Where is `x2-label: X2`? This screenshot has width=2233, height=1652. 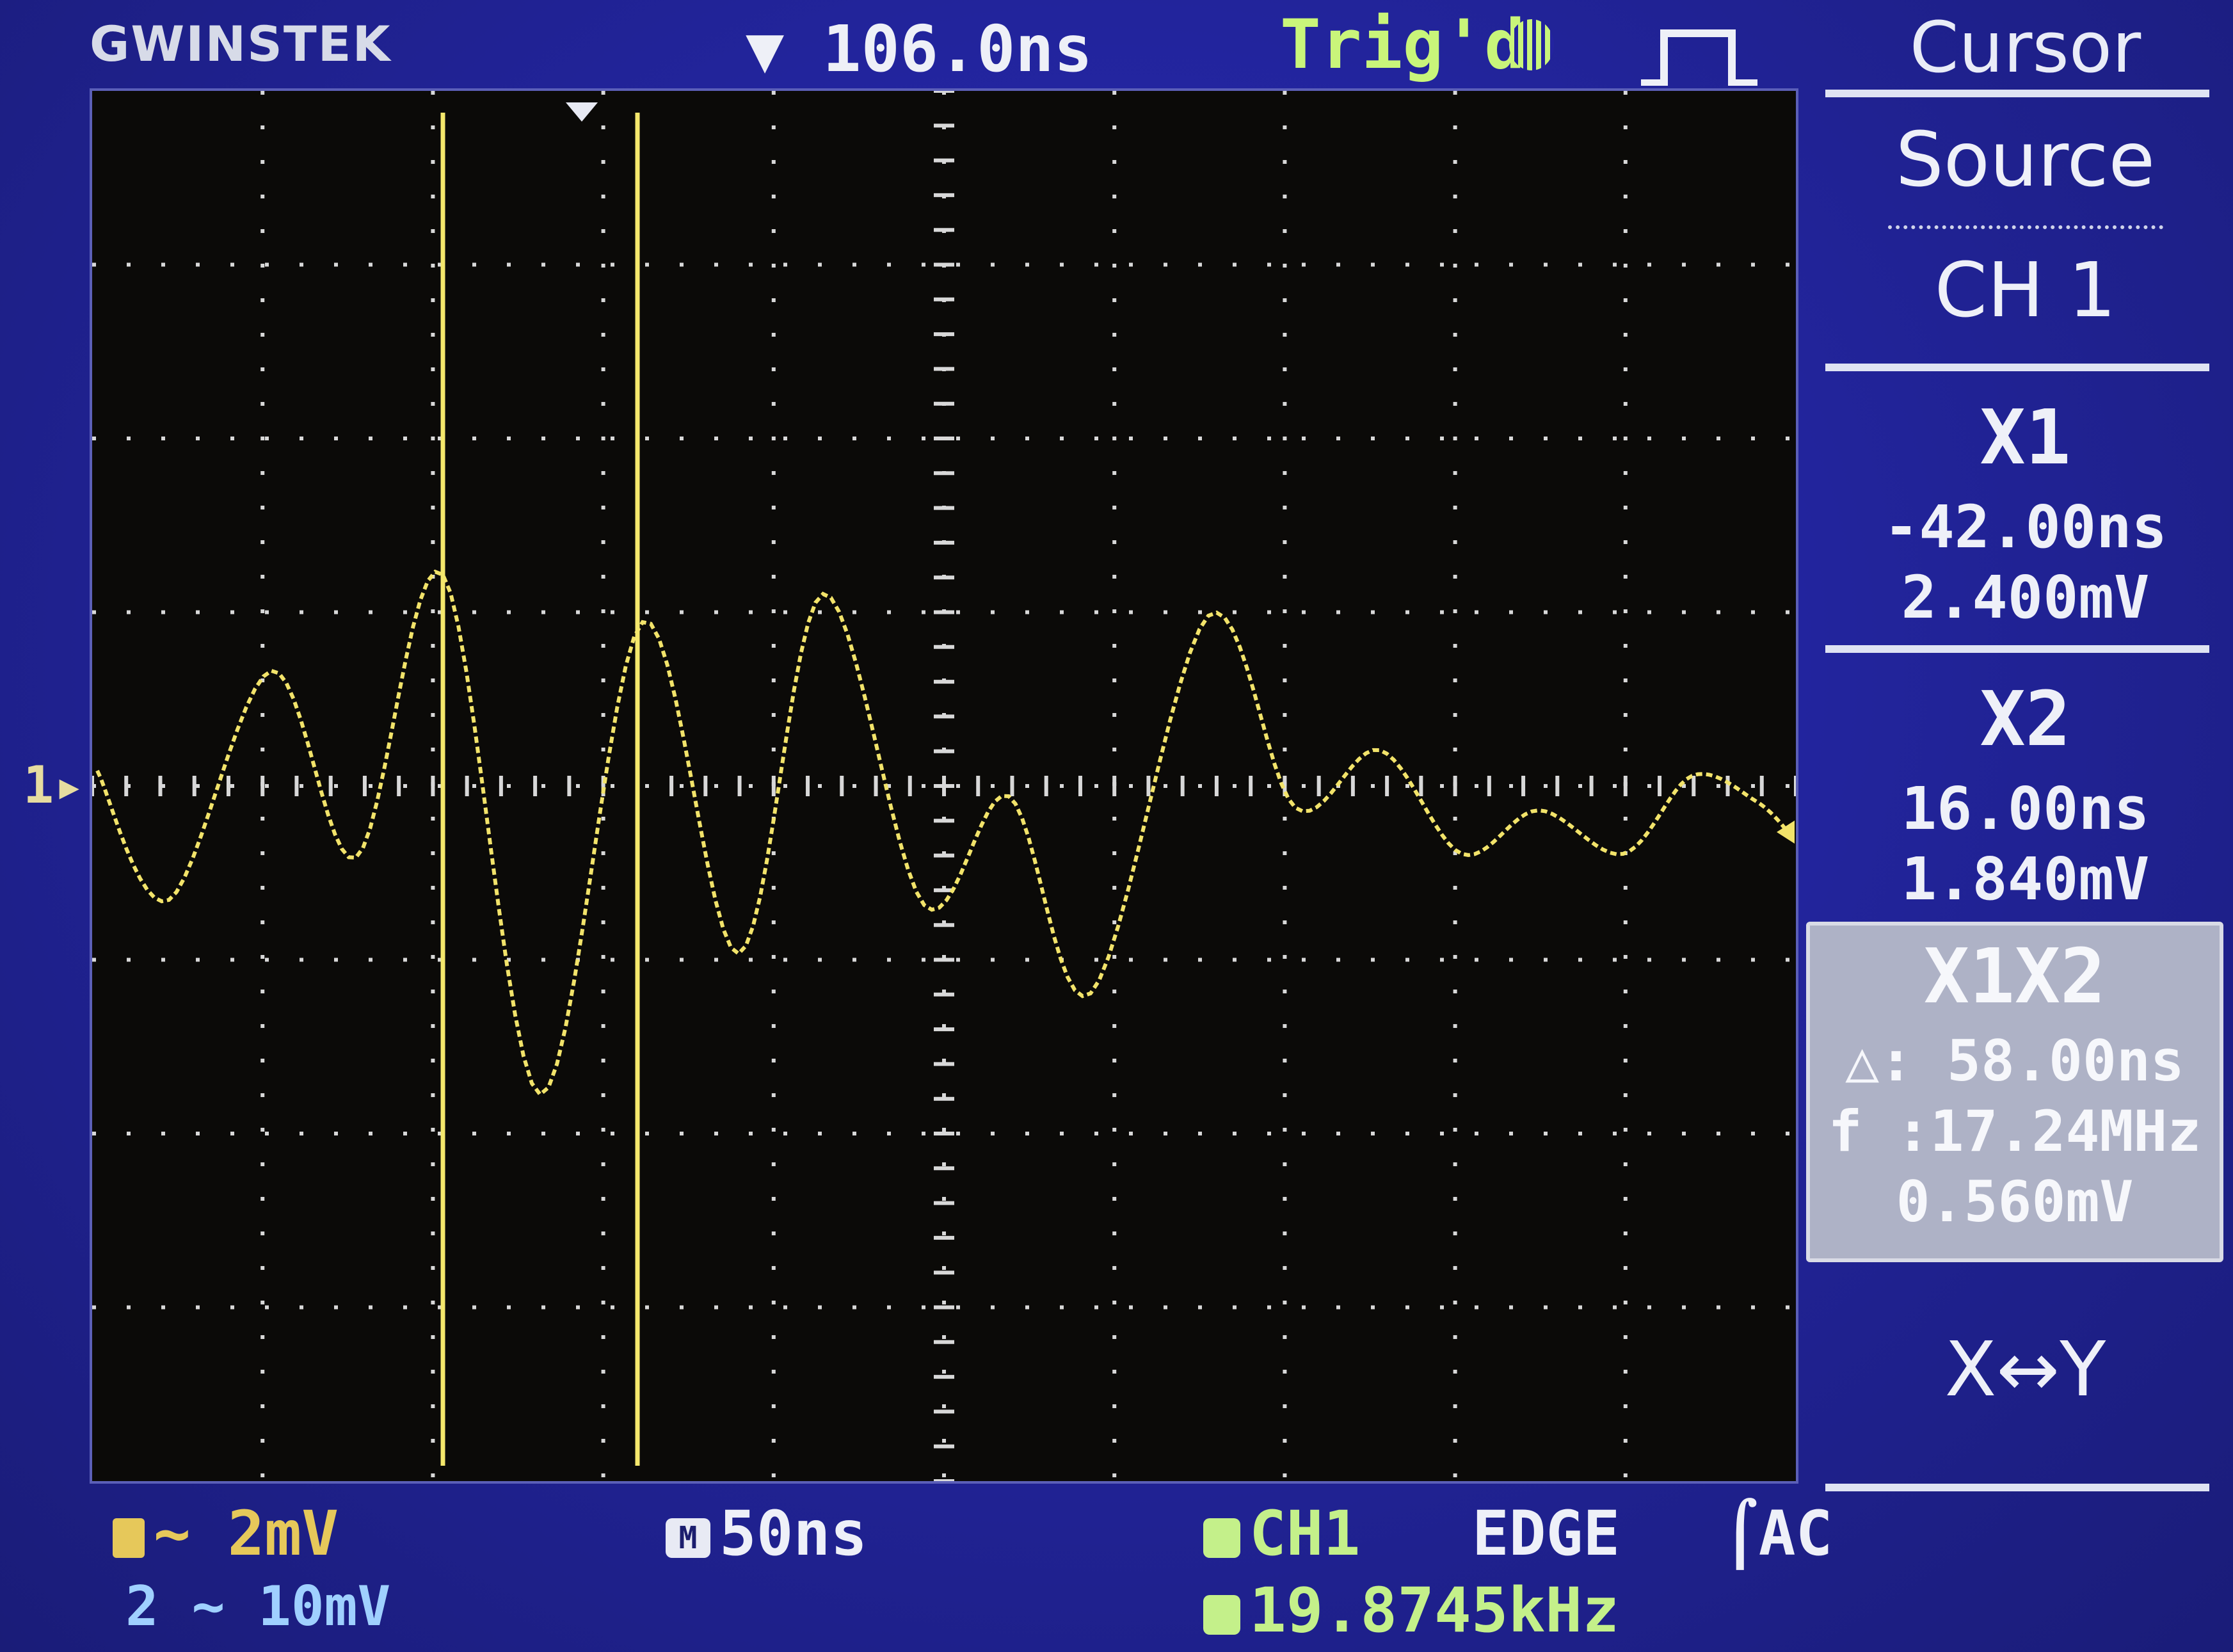 x2-label: X2 is located at coordinates (2025, 719).